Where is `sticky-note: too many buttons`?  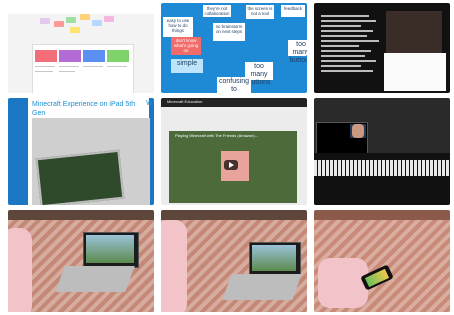 sticky-note: too many buttons is located at coordinates (297, 52).